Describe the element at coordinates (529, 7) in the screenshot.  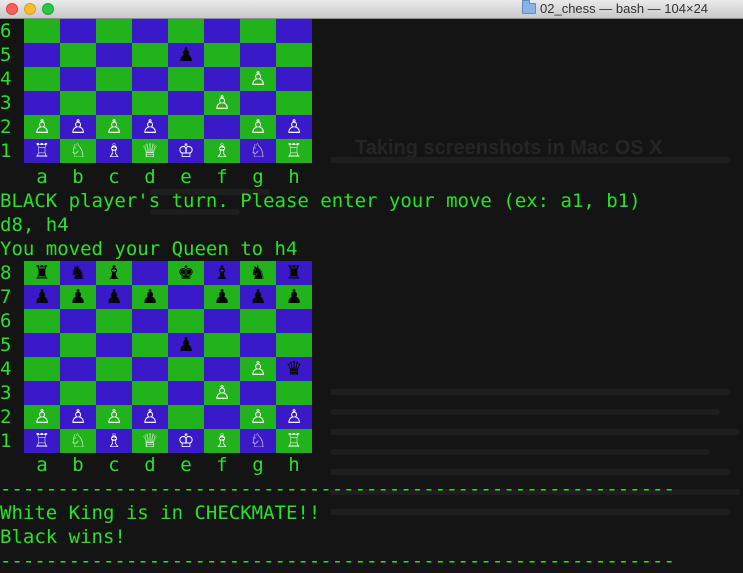
I see `folder-icon` at that location.